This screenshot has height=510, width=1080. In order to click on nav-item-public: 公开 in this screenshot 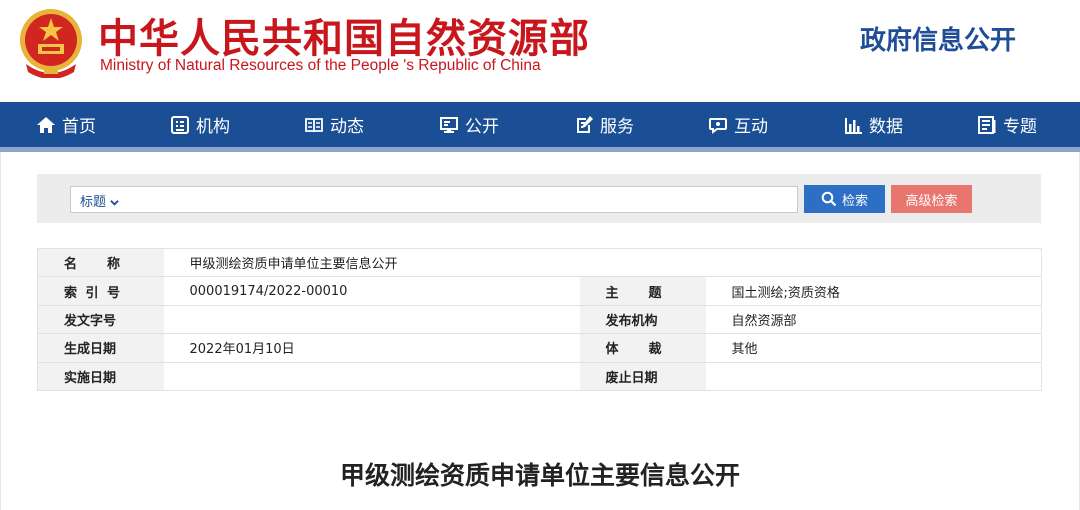, I will do `click(469, 124)`.